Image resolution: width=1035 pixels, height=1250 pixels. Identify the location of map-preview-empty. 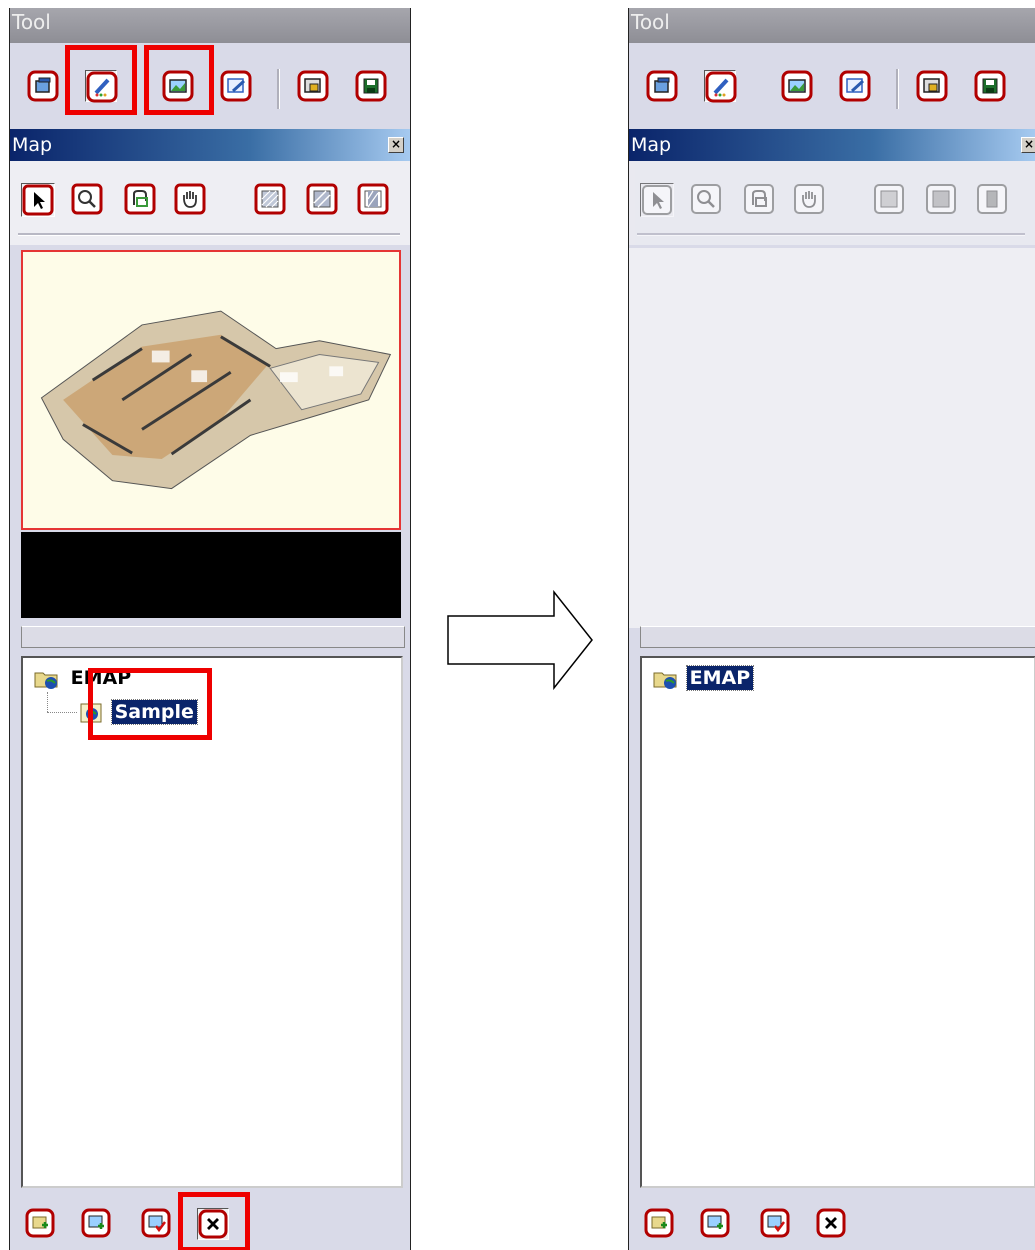
(832, 438).